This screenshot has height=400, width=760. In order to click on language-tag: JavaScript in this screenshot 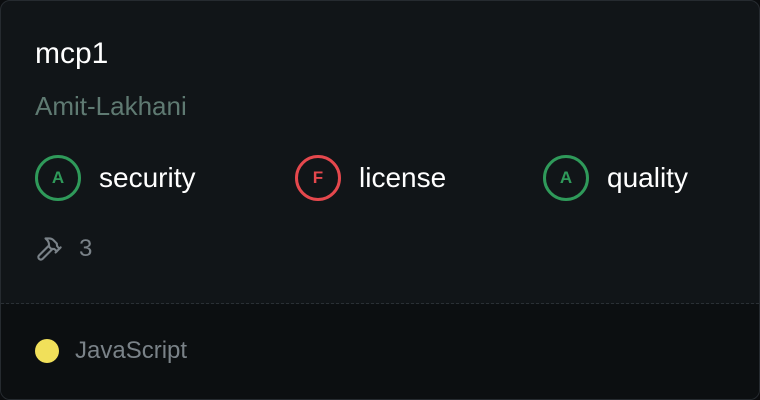, I will do `click(111, 351)`.